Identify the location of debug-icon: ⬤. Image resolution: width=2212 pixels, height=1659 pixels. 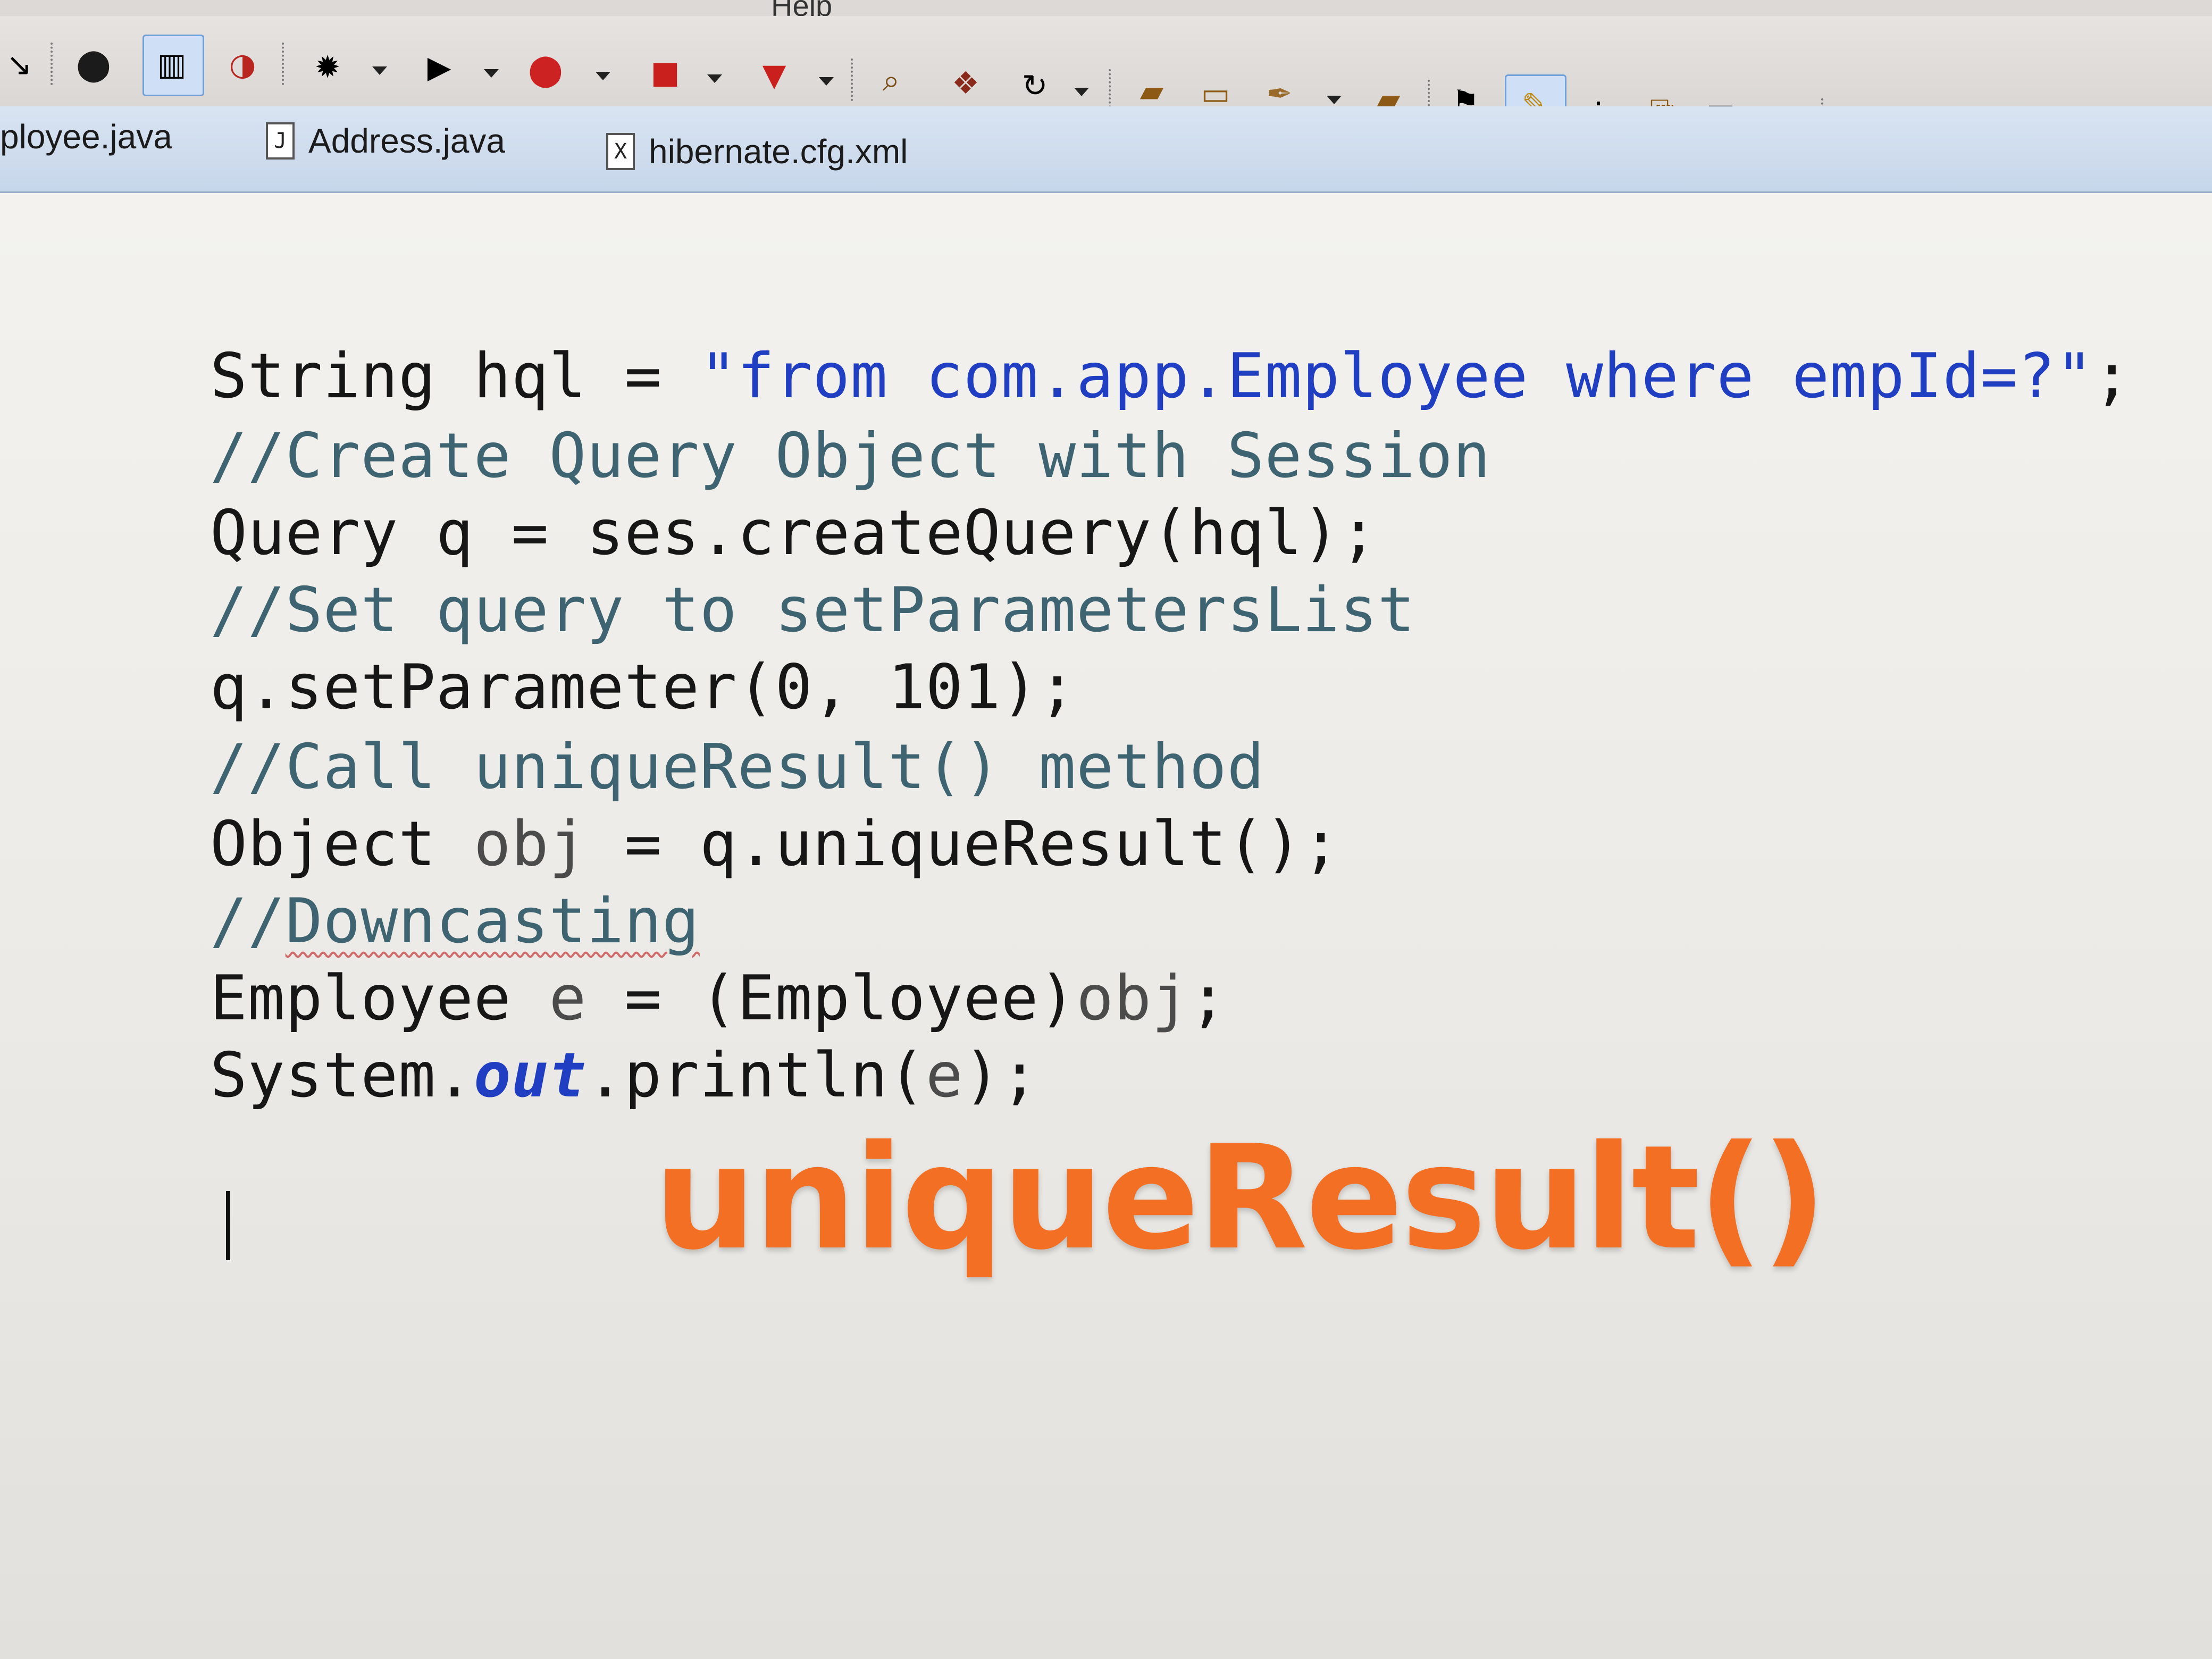
(93, 64).